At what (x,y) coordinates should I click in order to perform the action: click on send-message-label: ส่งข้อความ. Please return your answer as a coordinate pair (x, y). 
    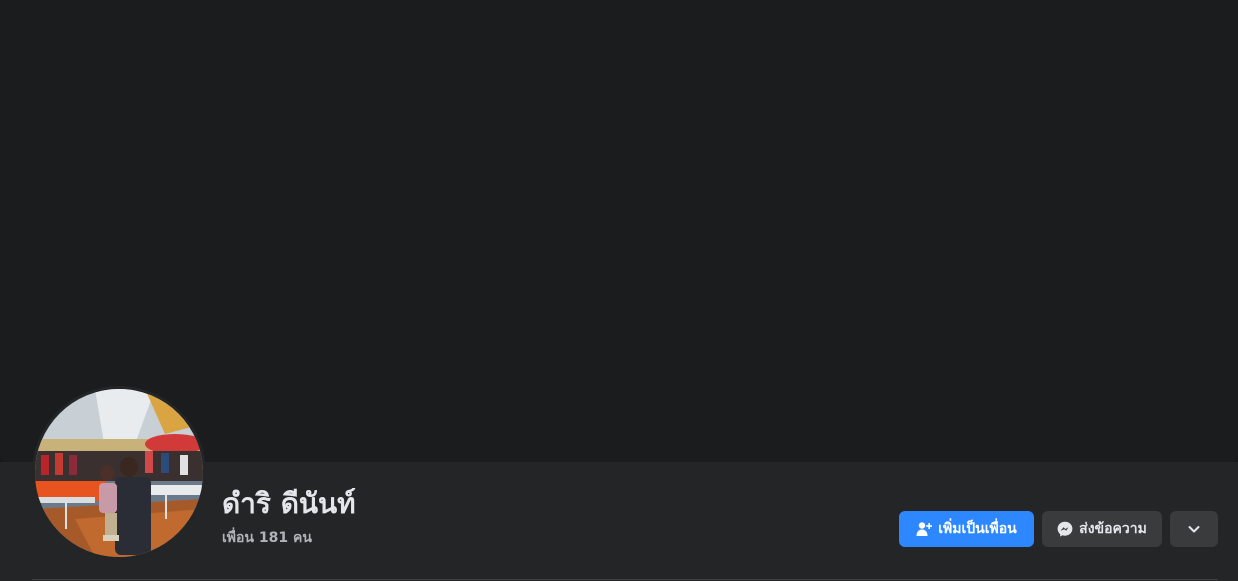
    Looking at the image, I should click on (1113, 529).